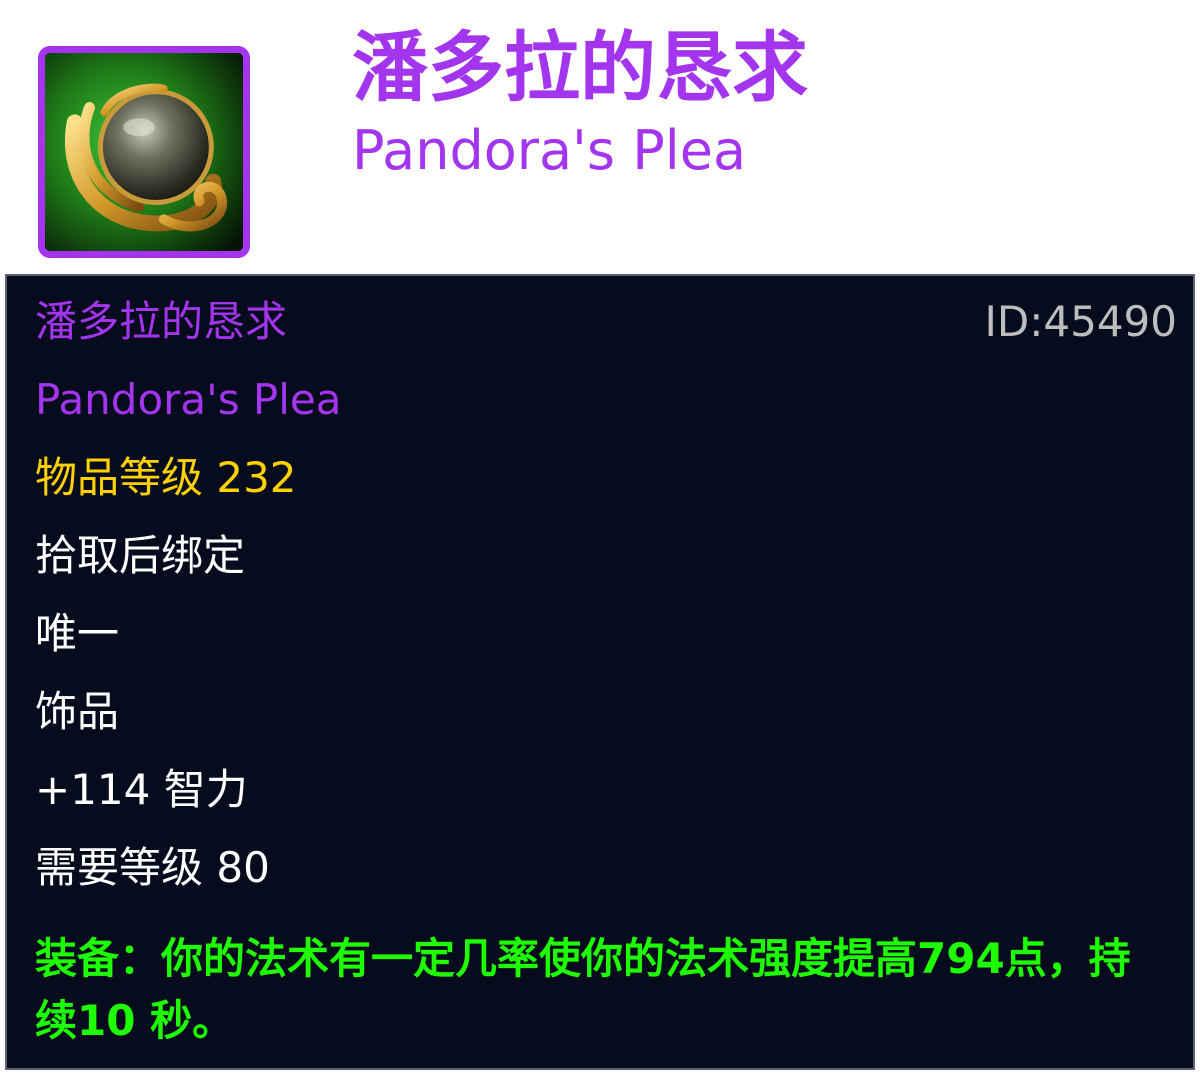 This screenshot has width=1200, height=1076. Describe the element at coordinates (141, 789) in the screenshot. I see `intellect-stat: +114 智力` at that location.